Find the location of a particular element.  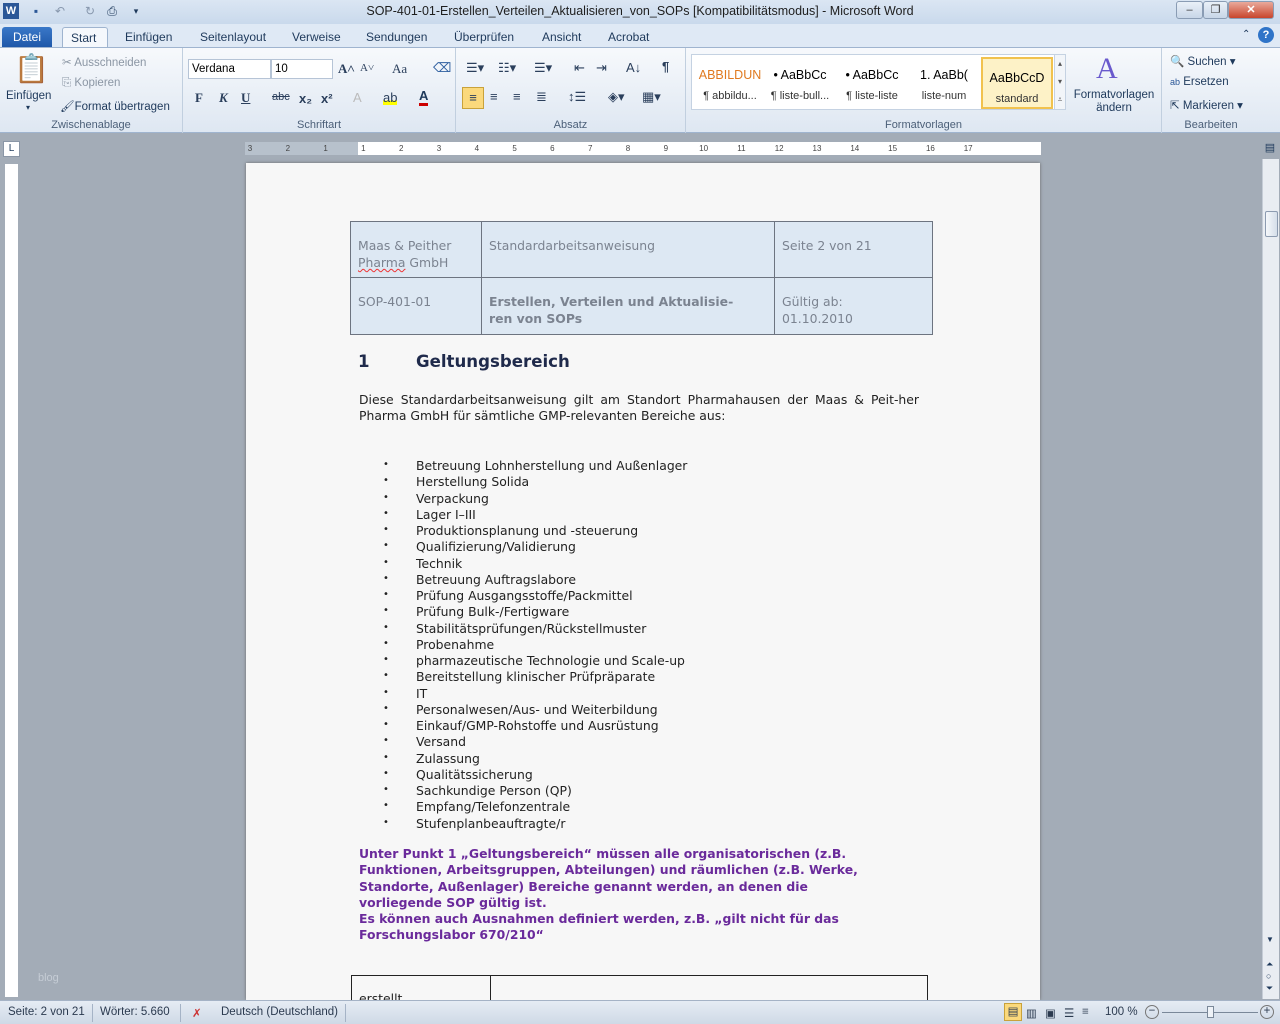

align-right-icon: ≡ is located at coordinates (517, 96).